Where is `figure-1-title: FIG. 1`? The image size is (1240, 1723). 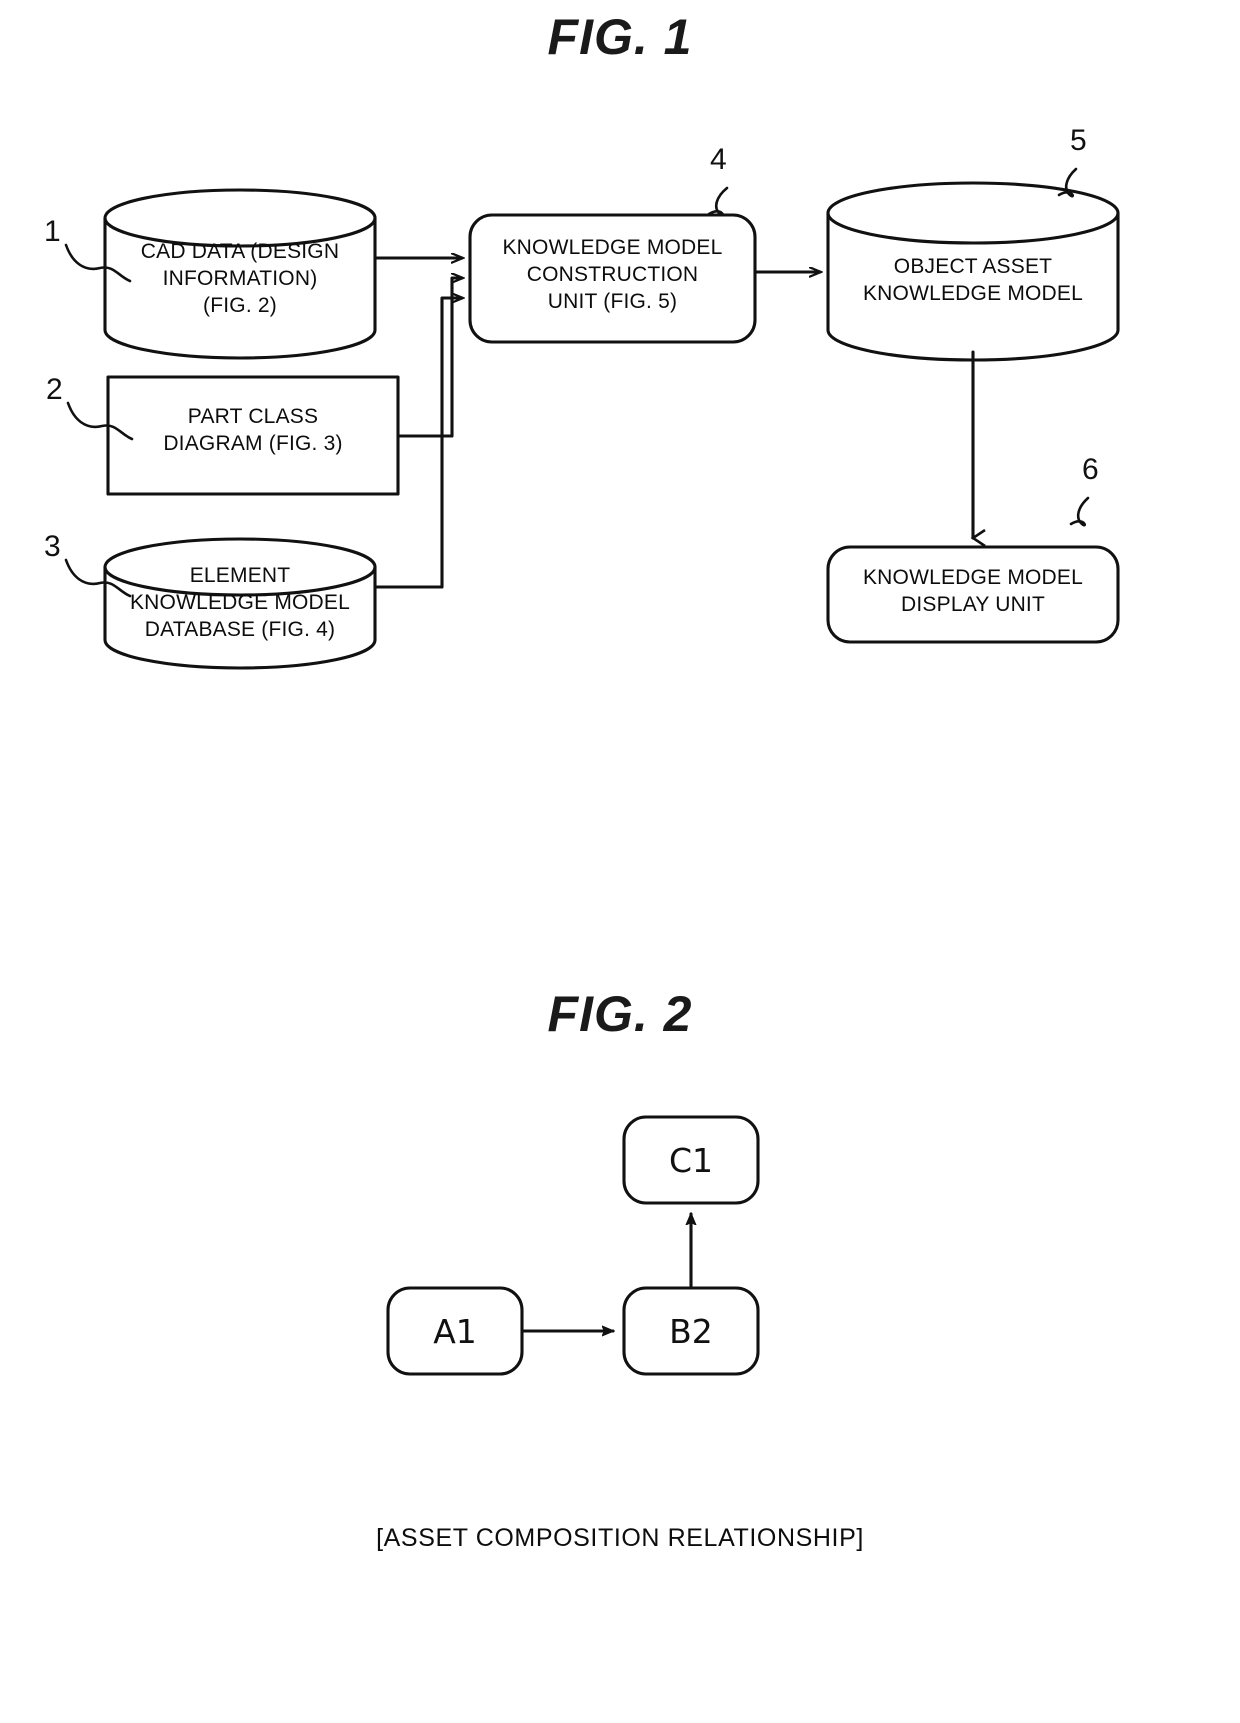 figure-1-title: FIG. 1 is located at coordinates (620, 37).